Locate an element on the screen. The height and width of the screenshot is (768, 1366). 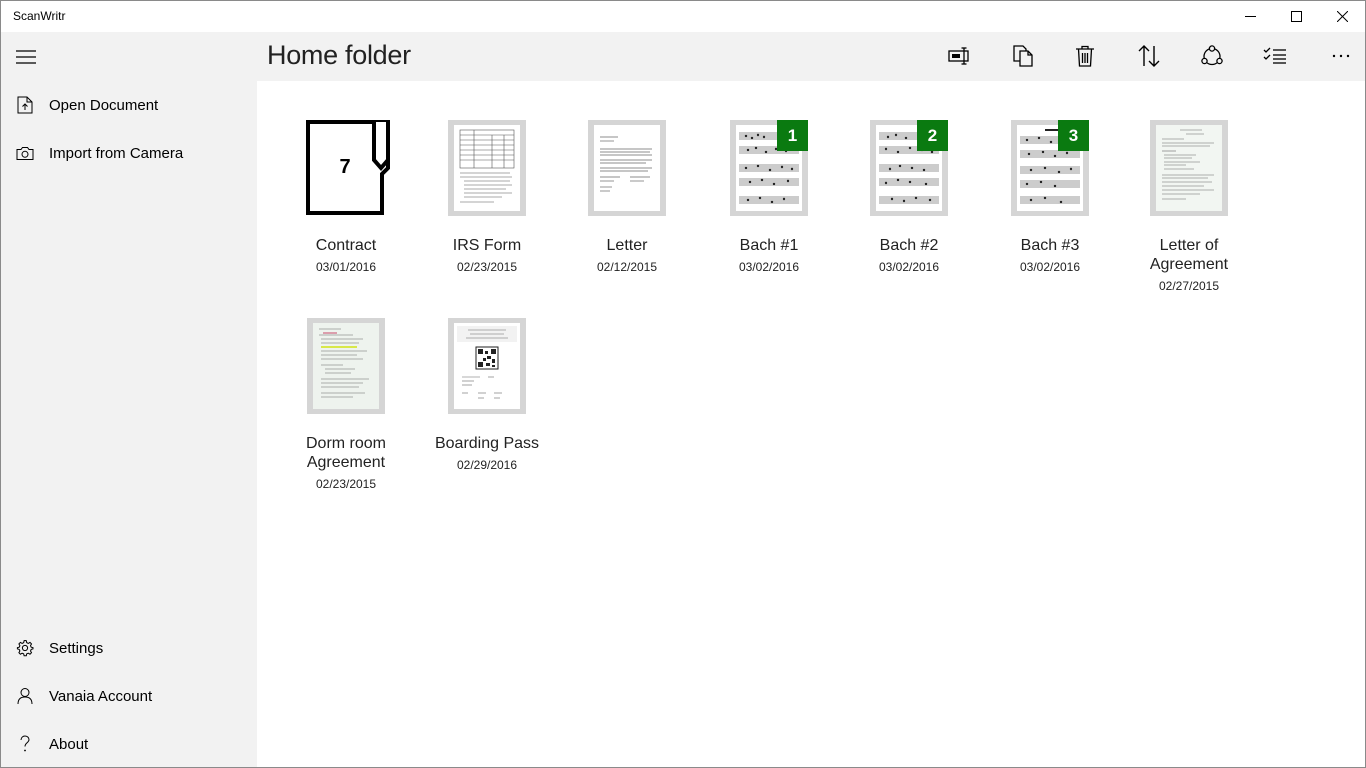
sidebar-item-label: About is located at coordinates (69, 744).